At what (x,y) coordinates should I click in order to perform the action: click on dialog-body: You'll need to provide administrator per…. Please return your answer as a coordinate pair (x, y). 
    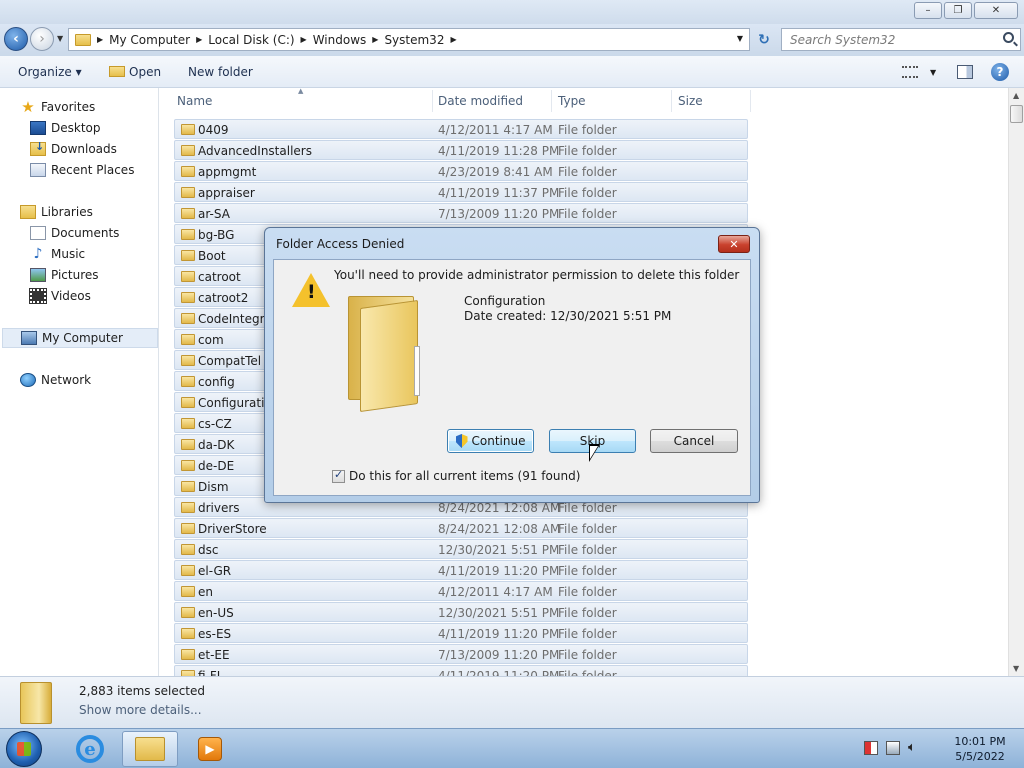
    Looking at the image, I should click on (512, 377).